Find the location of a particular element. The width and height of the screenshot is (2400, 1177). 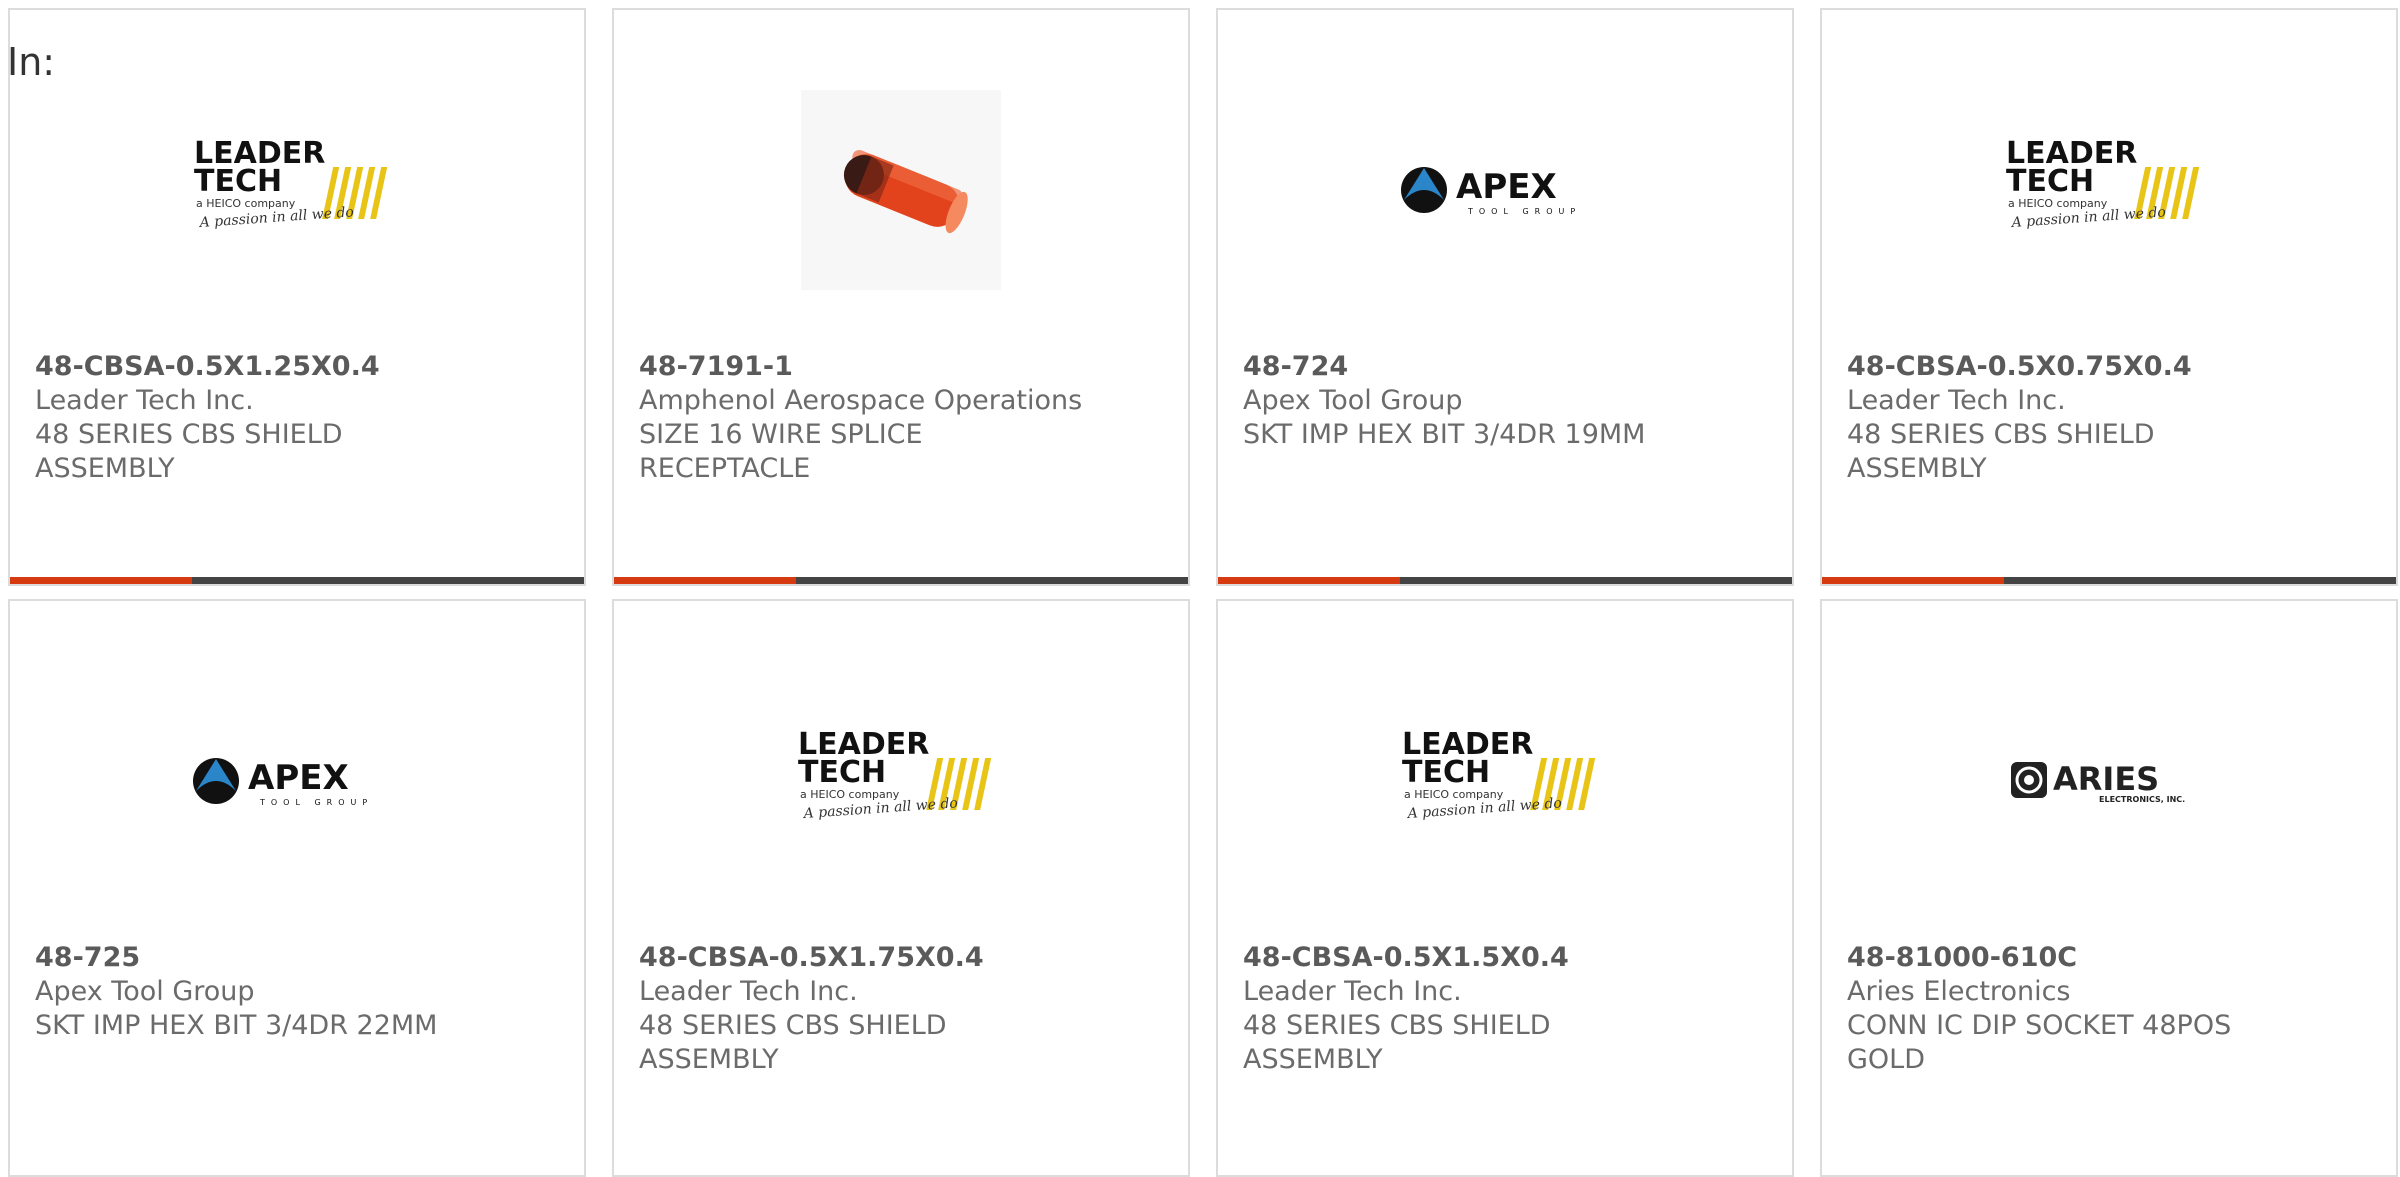

part-number: 48-7191-1 is located at coordinates (903, 367).